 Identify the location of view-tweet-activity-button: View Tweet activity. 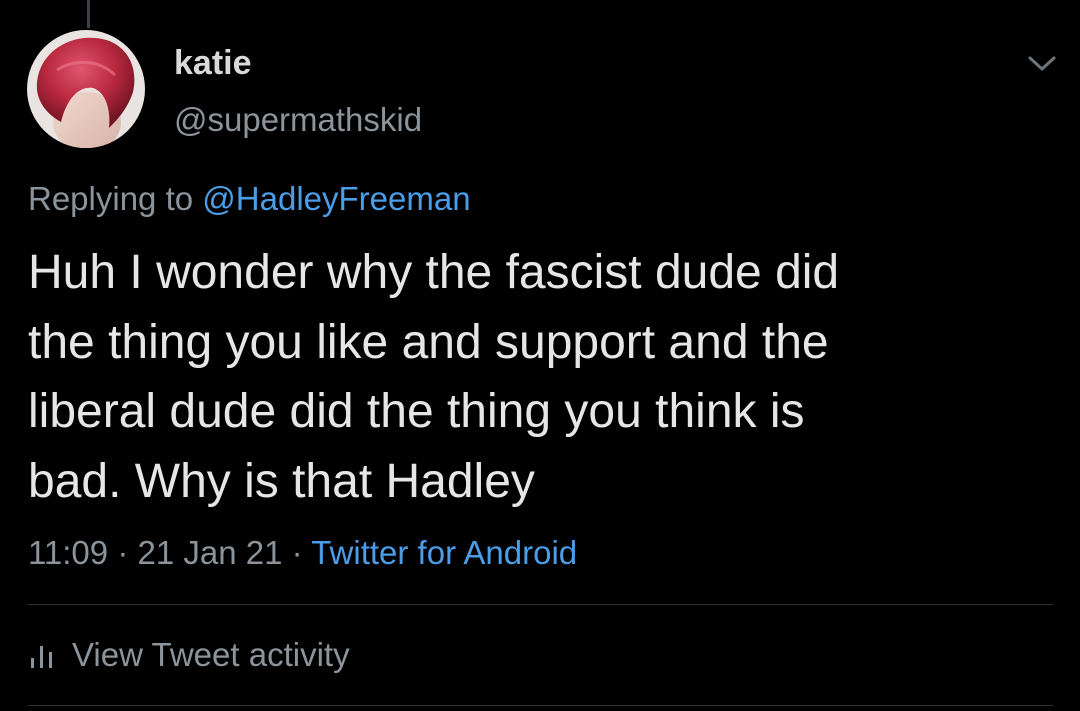
(189, 655).